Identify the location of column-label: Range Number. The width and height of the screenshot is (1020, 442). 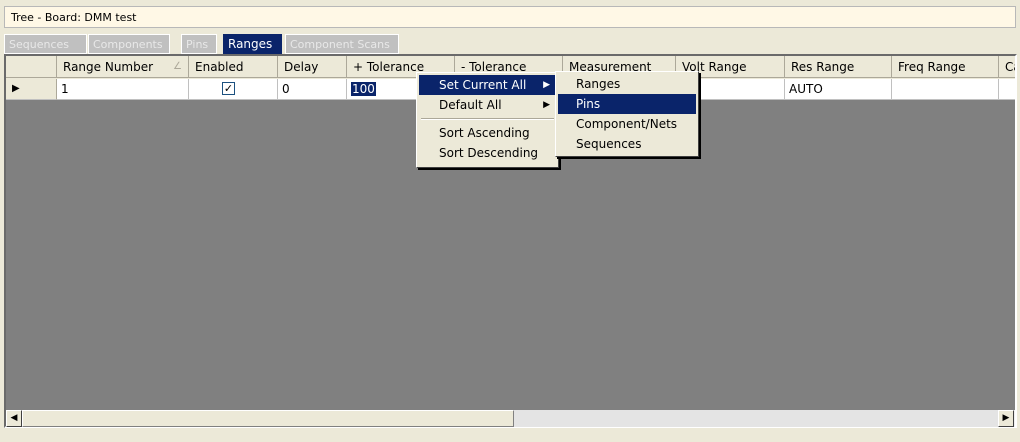
(108, 67).